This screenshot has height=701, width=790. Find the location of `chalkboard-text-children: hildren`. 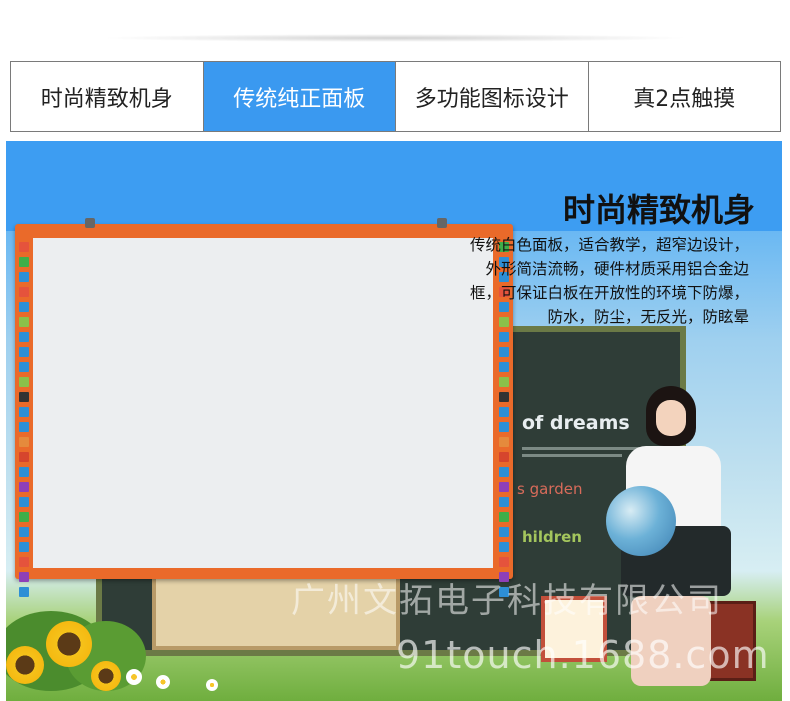

chalkboard-text-children: hildren is located at coordinates (552, 537).